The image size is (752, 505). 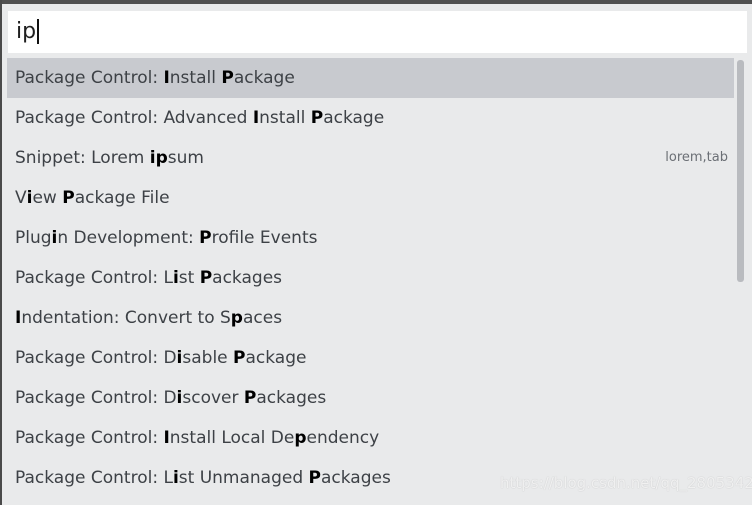 I want to click on palette-result-item: Package Control: Disable Package, so click(x=370, y=358).